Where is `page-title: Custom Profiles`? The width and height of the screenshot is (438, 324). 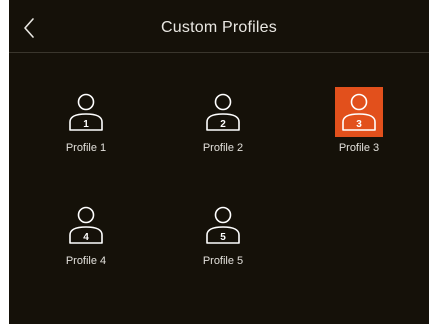 page-title: Custom Profiles is located at coordinates (219, 27).